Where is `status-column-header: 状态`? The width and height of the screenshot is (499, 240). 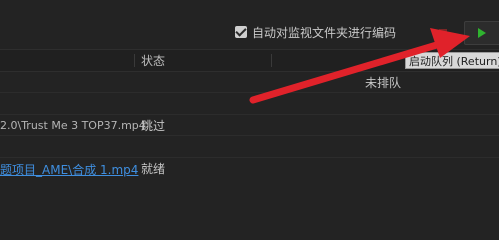
status-column-header: 状态 is located at coordinates (153, 60).